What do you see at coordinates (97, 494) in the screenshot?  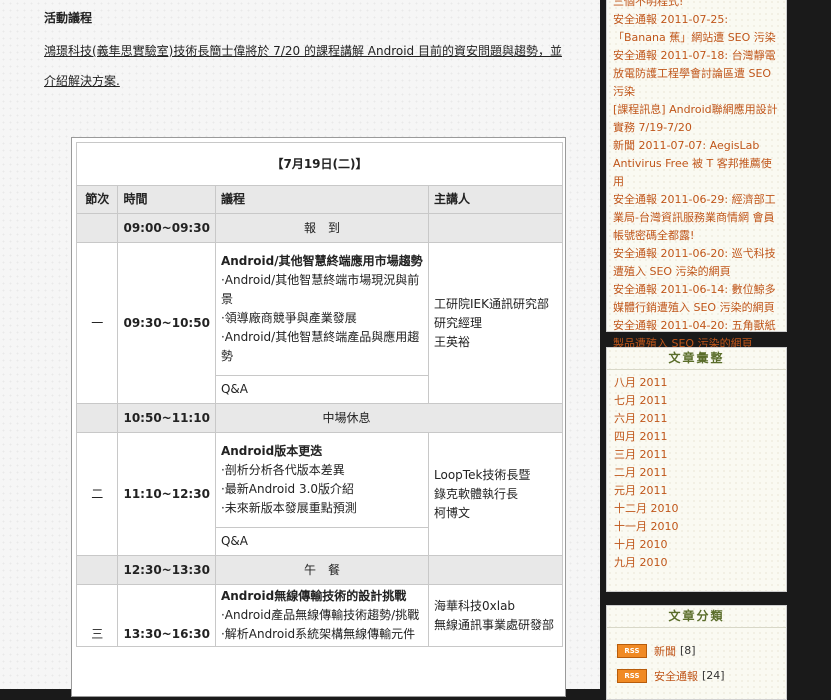 I see `session-no: 二` at bounding box center [97, 494].